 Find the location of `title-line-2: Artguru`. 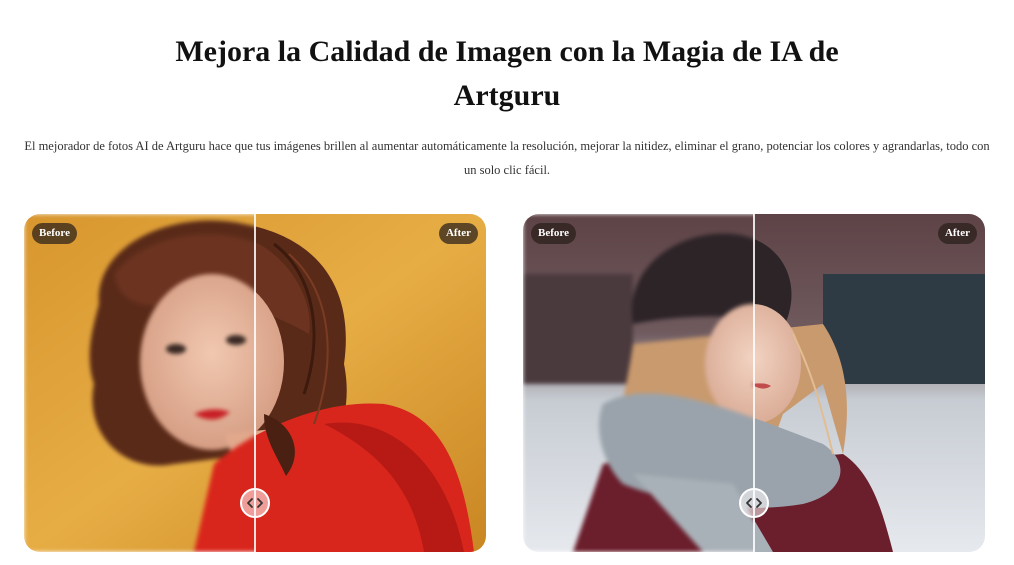

title-line-2: Artguru is located at coordinates (507, 95).